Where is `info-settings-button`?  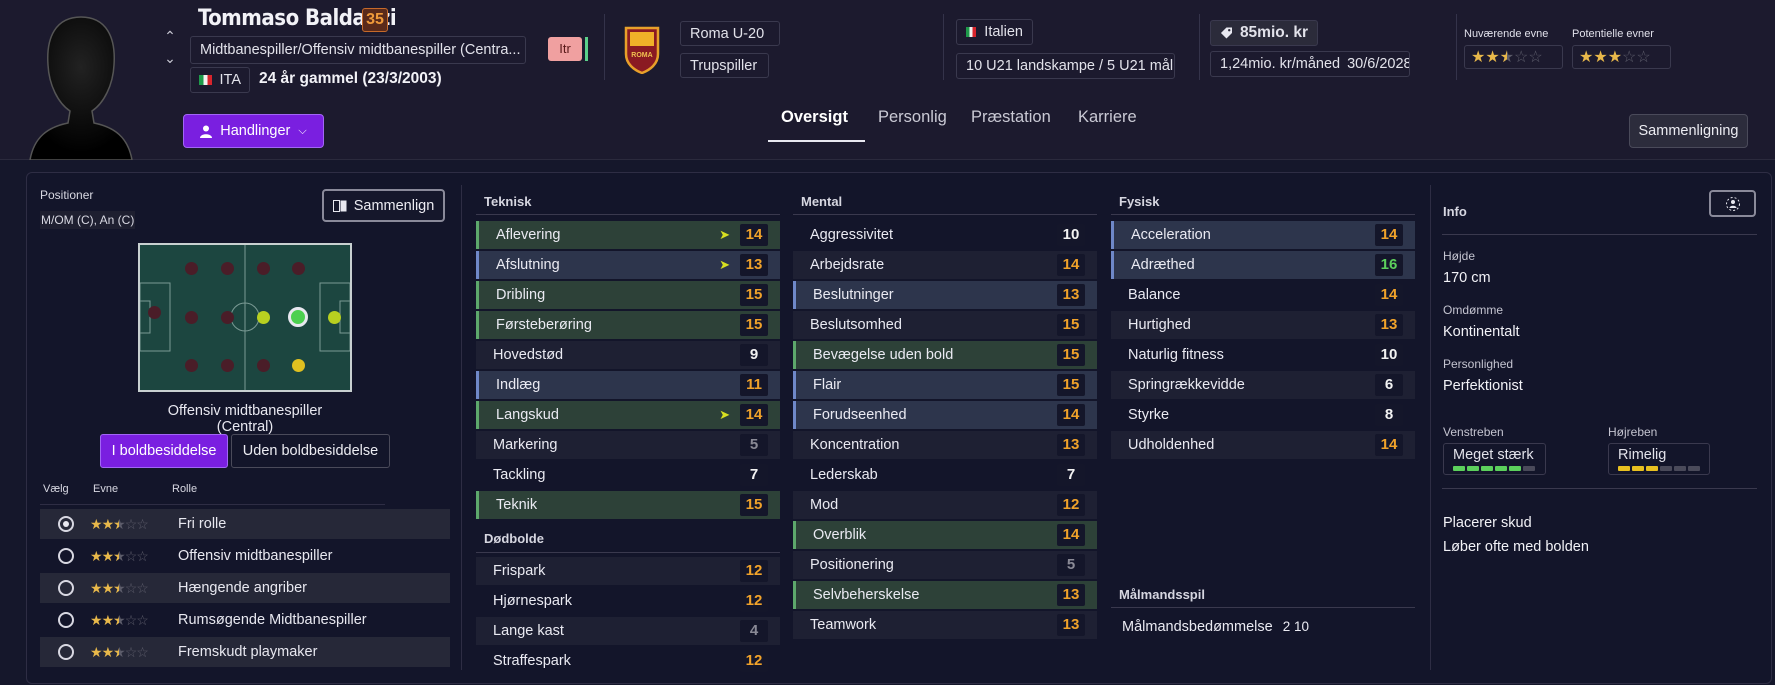 info-settings-button is located at coordinates (1732, 203).